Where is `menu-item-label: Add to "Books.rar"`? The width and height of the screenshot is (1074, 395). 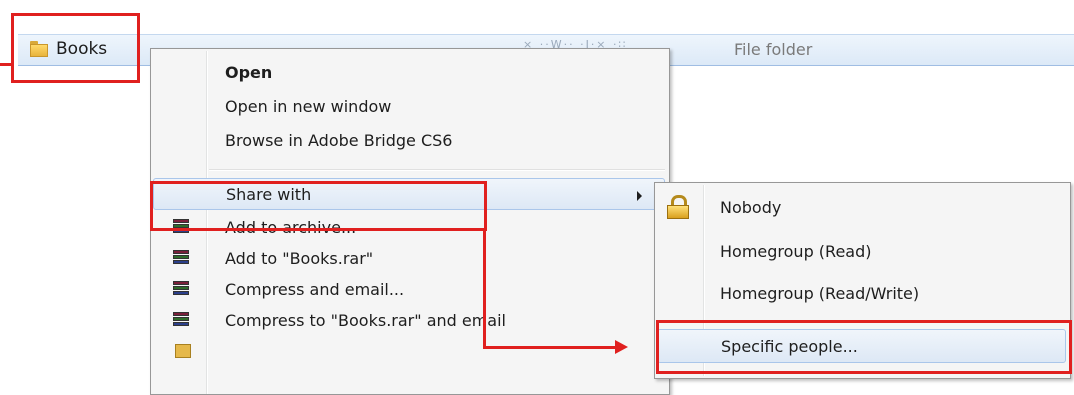
menu-item-label: Add to "Books.rar" is located at coordinates (299, 258).